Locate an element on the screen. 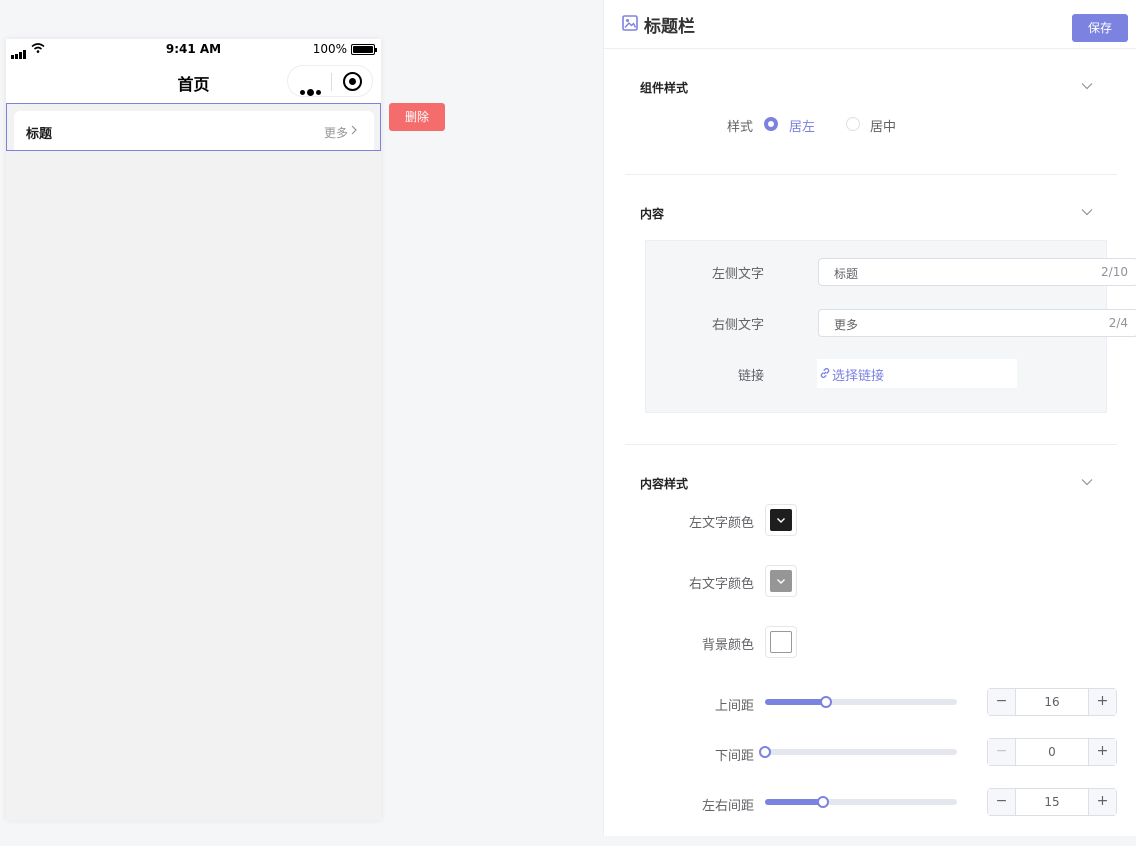 The width and height of the screenshot is (1136, 846). nav-bar: 首页 is located at coordinates (193, 82).